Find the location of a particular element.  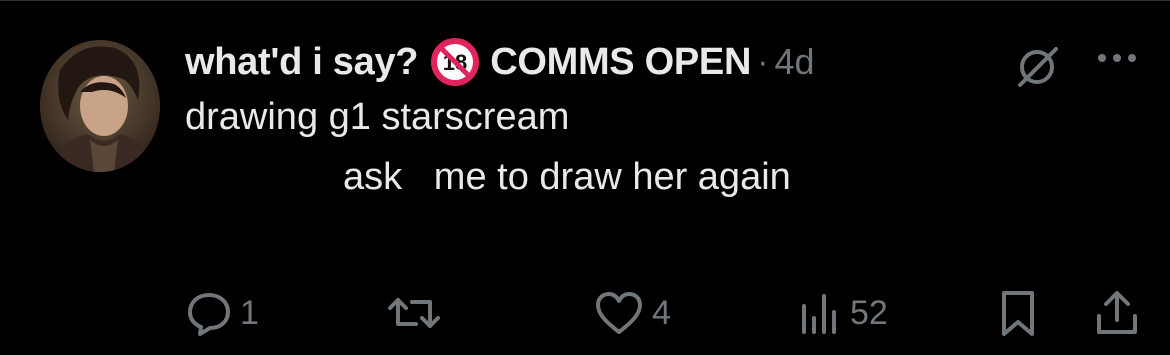

analytics-icon is located at coordinates (819, 314).